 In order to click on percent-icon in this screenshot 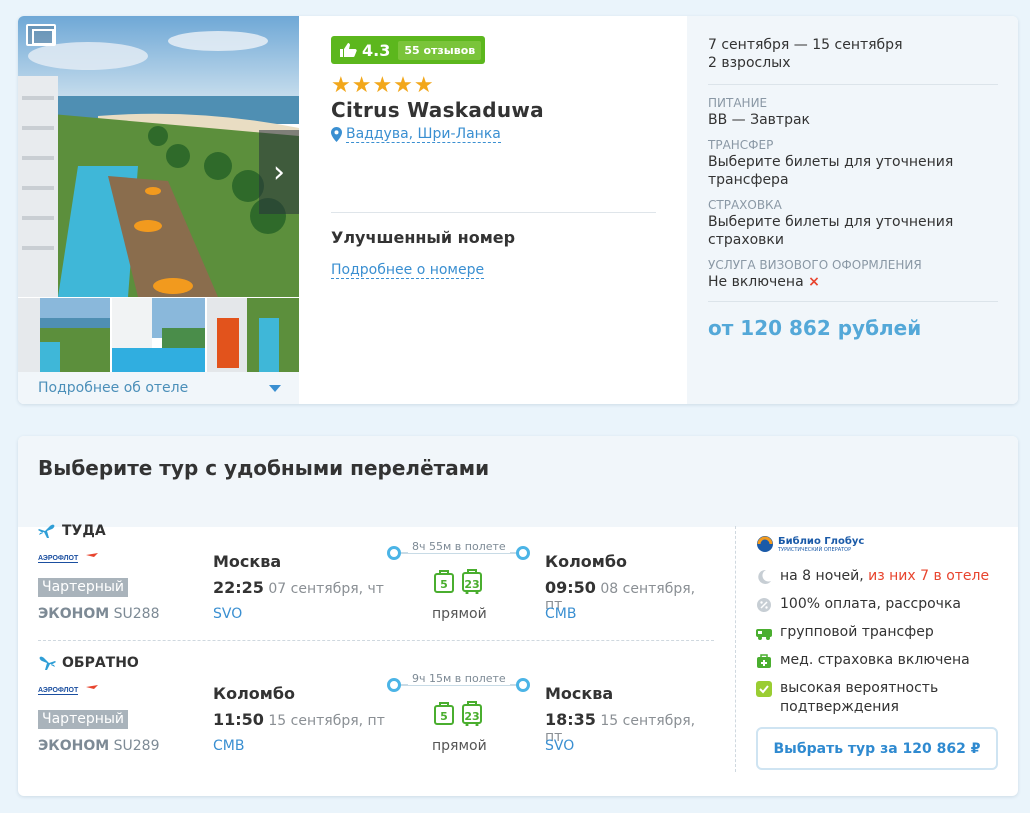, I will do `click(764, 605)`.